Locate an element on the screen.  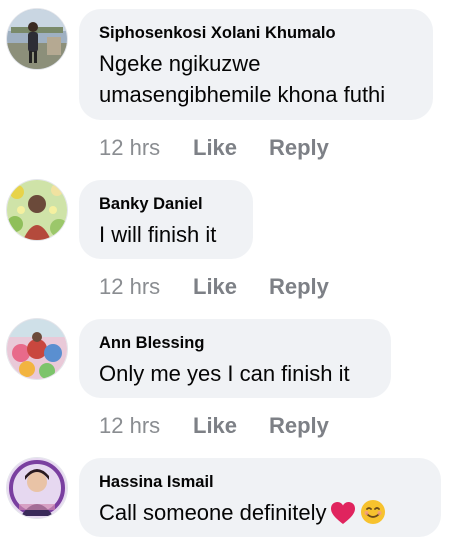
comment-author: Ann Blessing is located at coordinates (235, 343).